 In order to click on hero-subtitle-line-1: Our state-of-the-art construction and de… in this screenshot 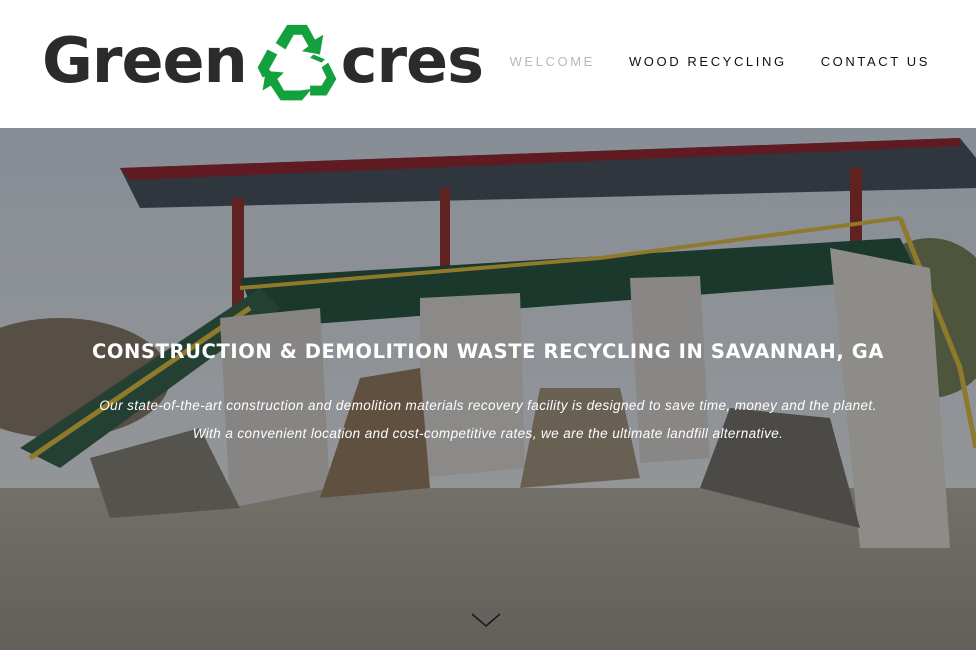, I will do `click(488, 405)`.